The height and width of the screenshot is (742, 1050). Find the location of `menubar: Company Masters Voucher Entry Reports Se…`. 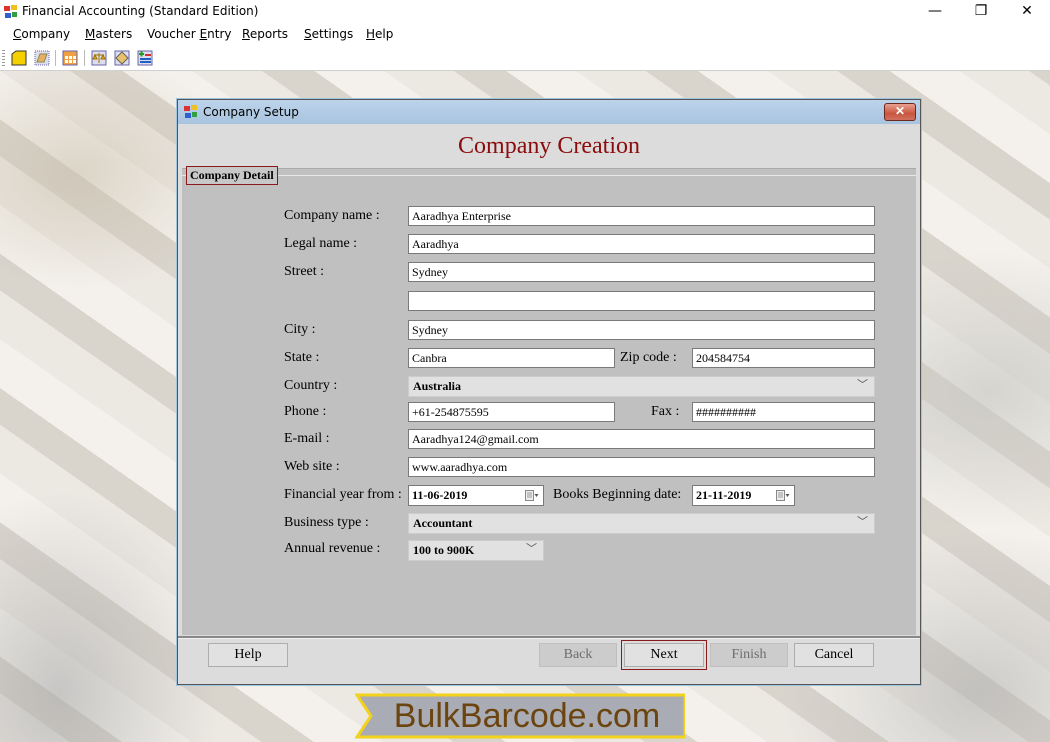

menubar: Company Masters Voucher Entry Reports Se… is located at coordinates (525, 35).